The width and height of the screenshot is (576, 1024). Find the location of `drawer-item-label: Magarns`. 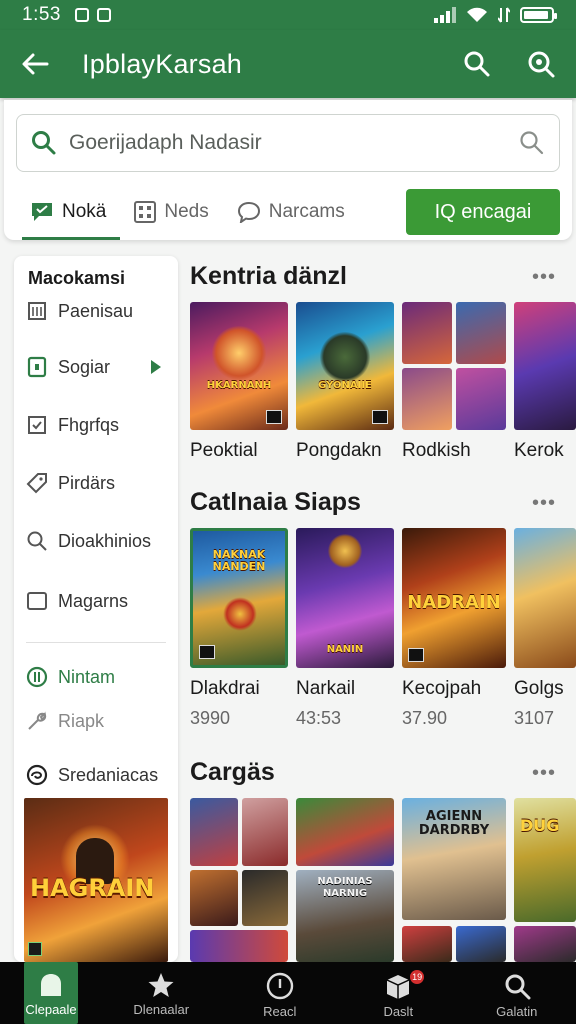

drawer-item-label: Magarns is located at coordinates (93, 600).